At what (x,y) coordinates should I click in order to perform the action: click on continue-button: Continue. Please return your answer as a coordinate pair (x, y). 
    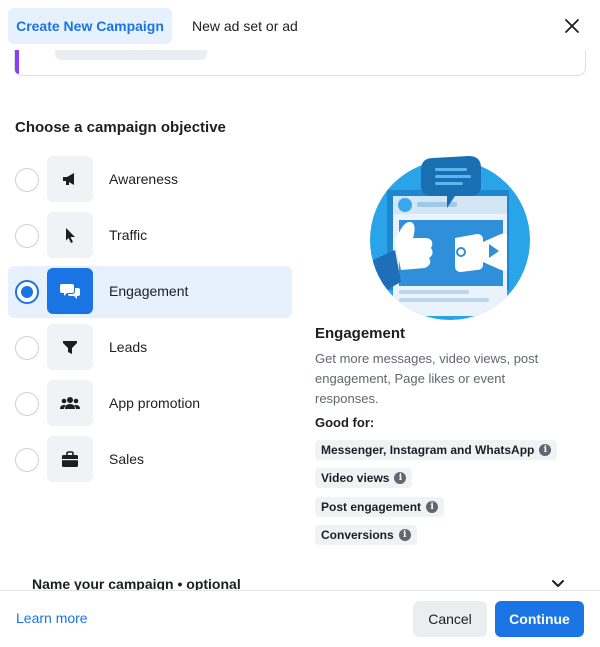
    Looking at the image, I should click on (539, 619).